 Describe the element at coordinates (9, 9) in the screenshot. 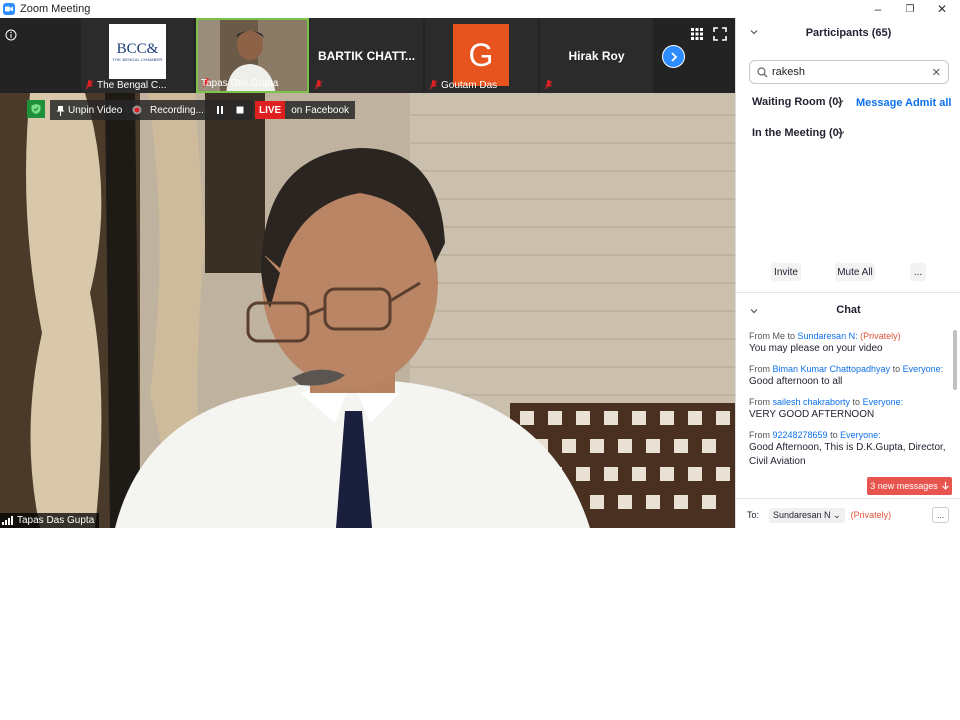

I see `zoom-icon` at that location.